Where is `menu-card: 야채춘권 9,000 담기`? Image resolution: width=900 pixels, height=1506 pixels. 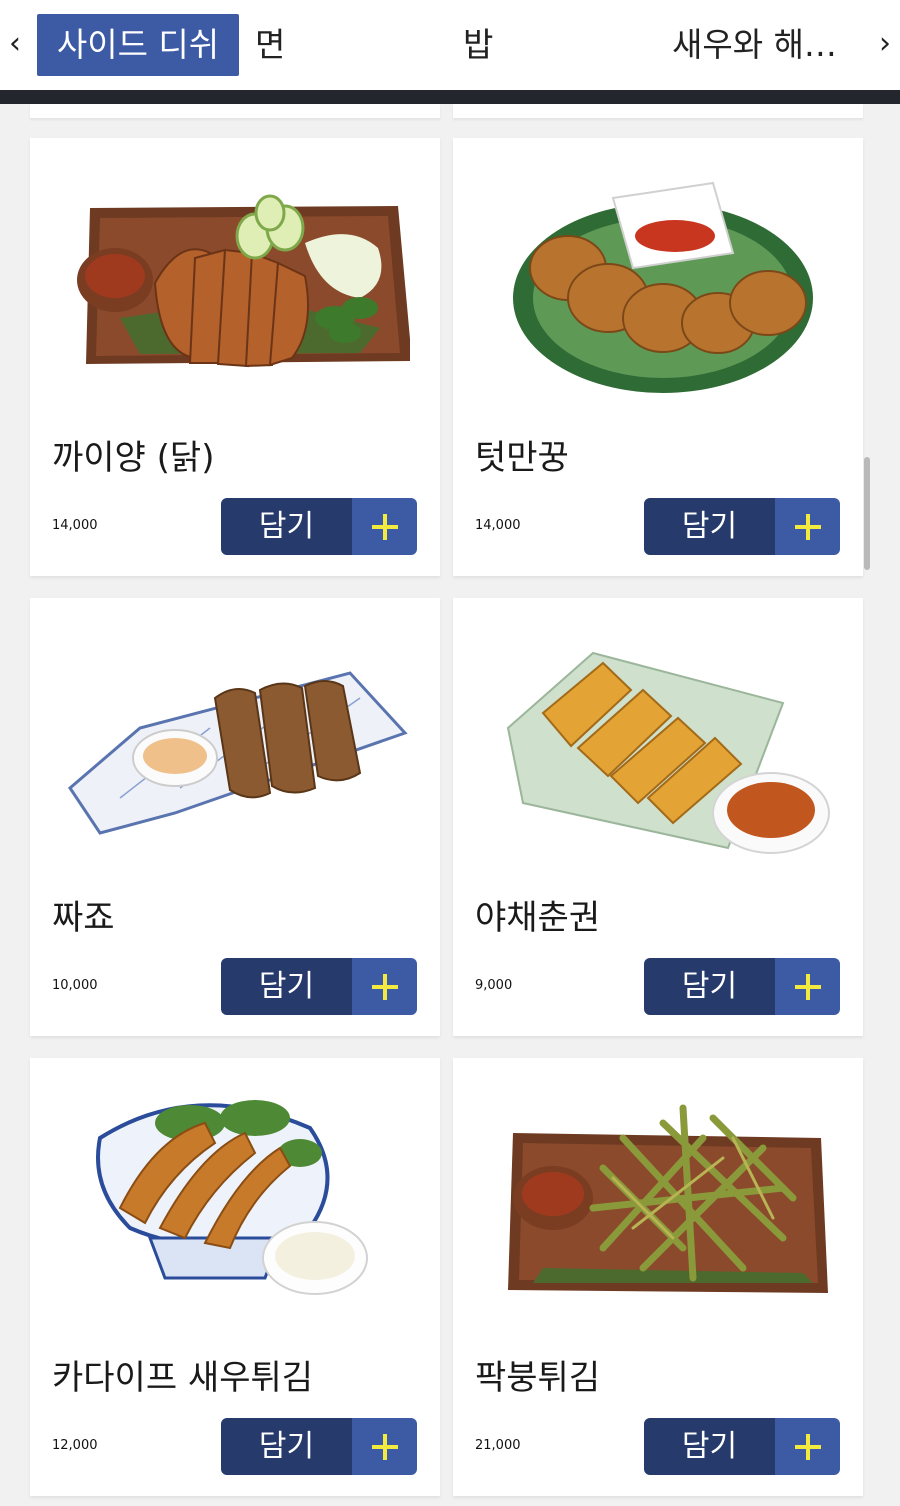
menu-card: 야채춘권 9,000 담기 is located at coordinates (658, 817).